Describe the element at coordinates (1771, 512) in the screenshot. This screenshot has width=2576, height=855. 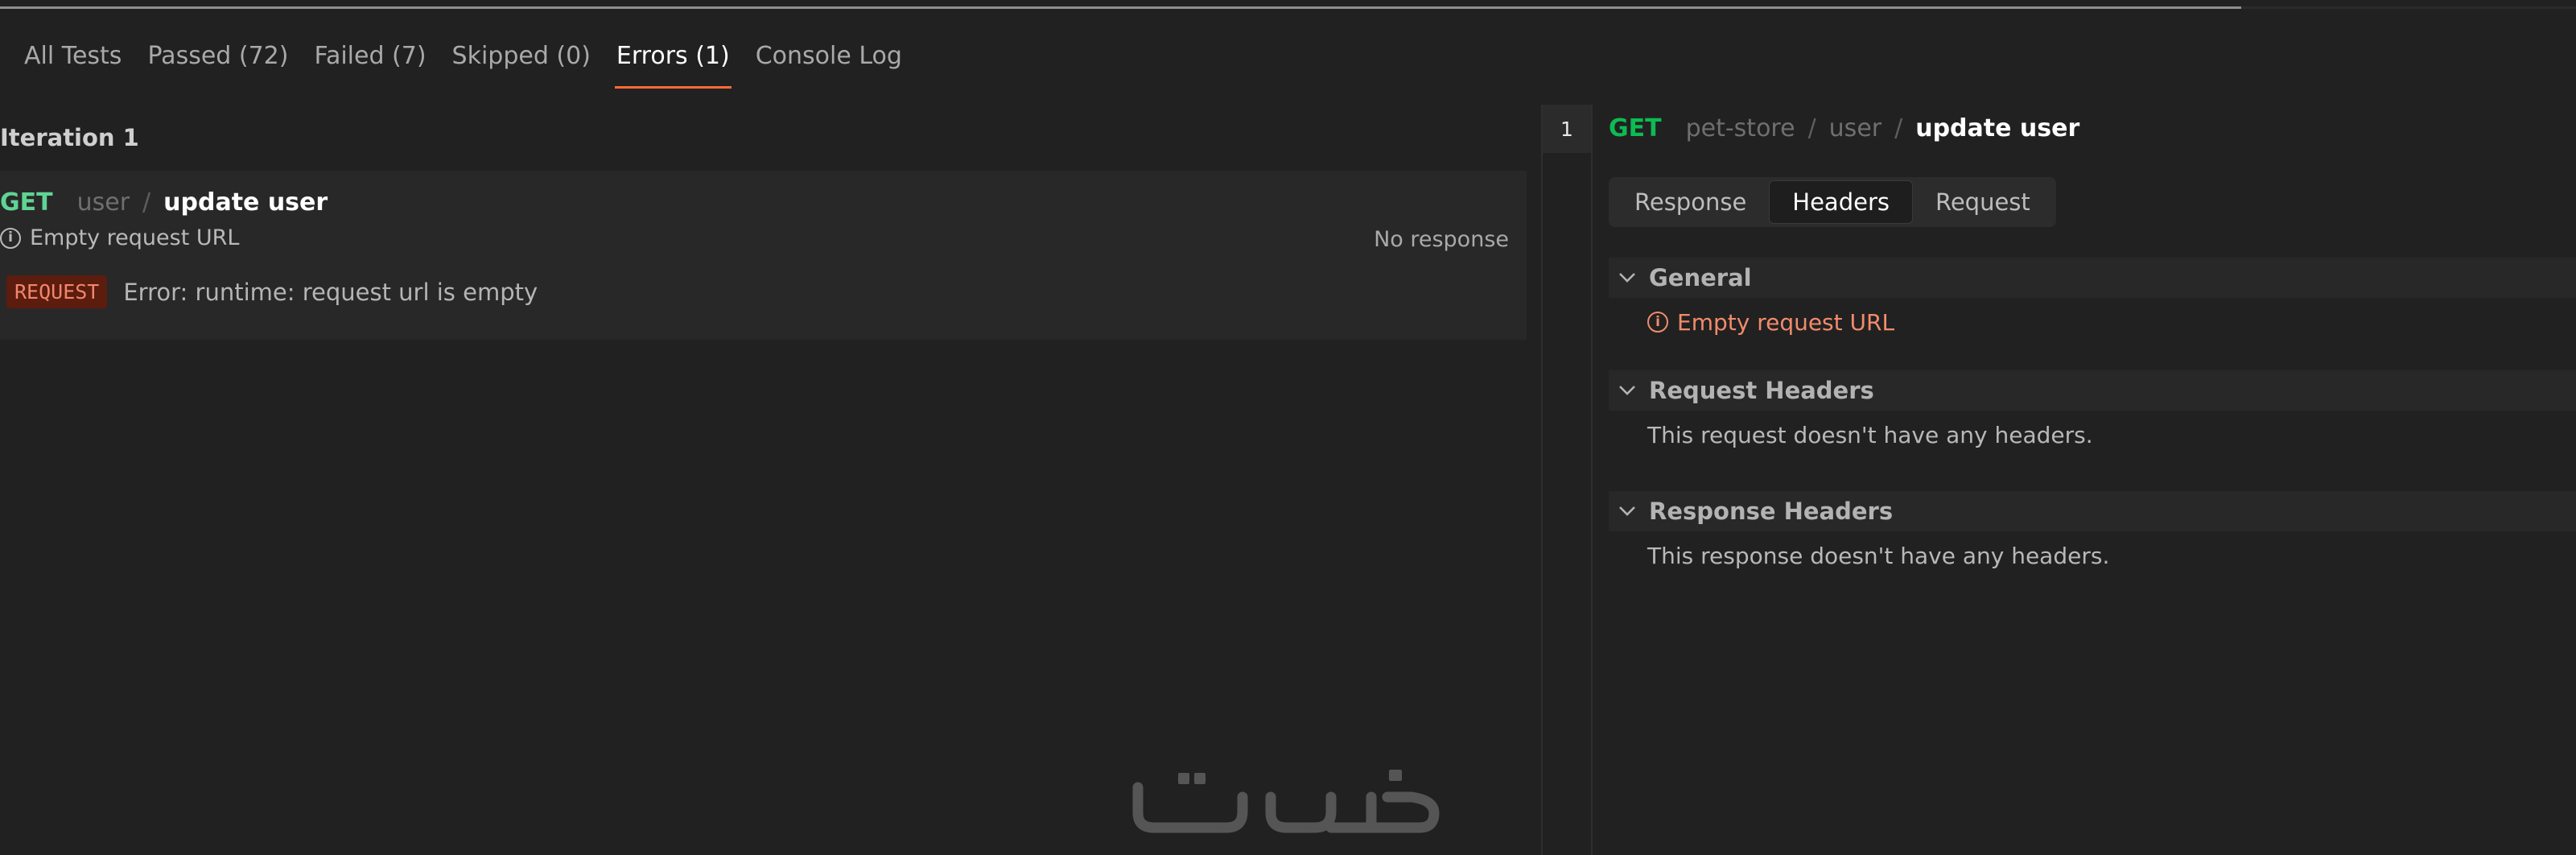
I see `section-title: Response Headers` at that location.